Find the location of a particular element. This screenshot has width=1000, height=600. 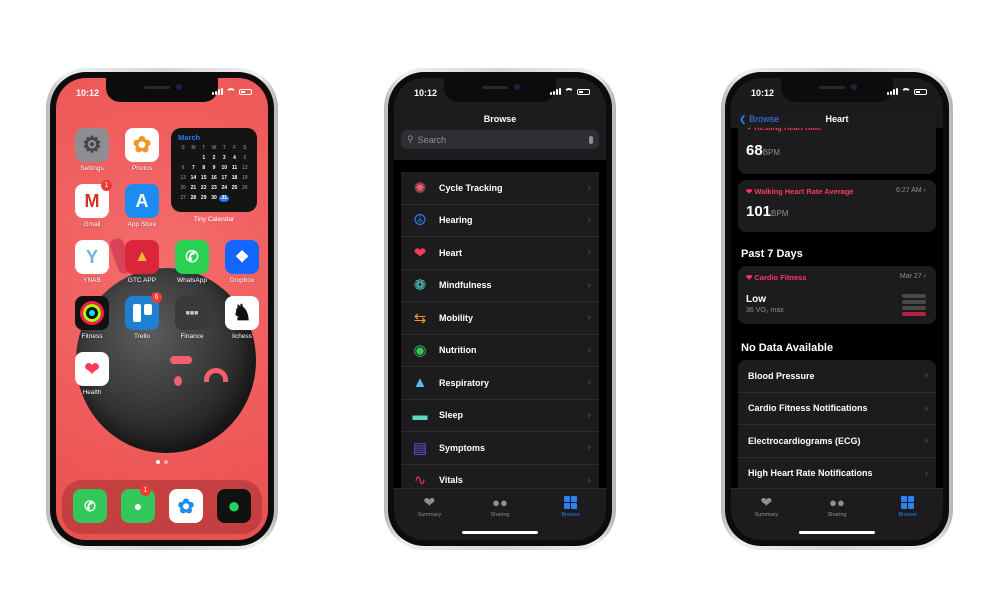

app-ynab: Y YNAB is located at coordinates (92, 265).